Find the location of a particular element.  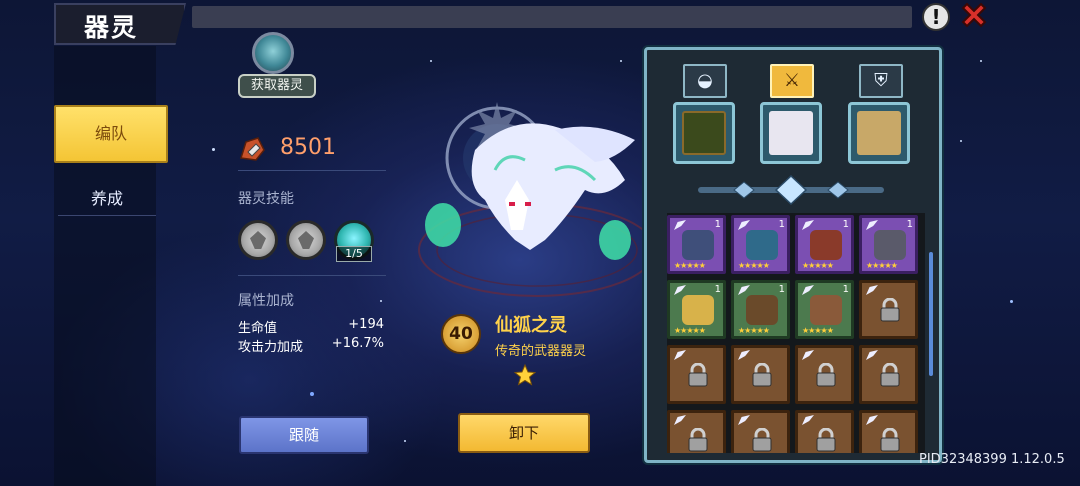

version-label: PID32348399 1.12.0.5 is located at coordinates (992, 459).